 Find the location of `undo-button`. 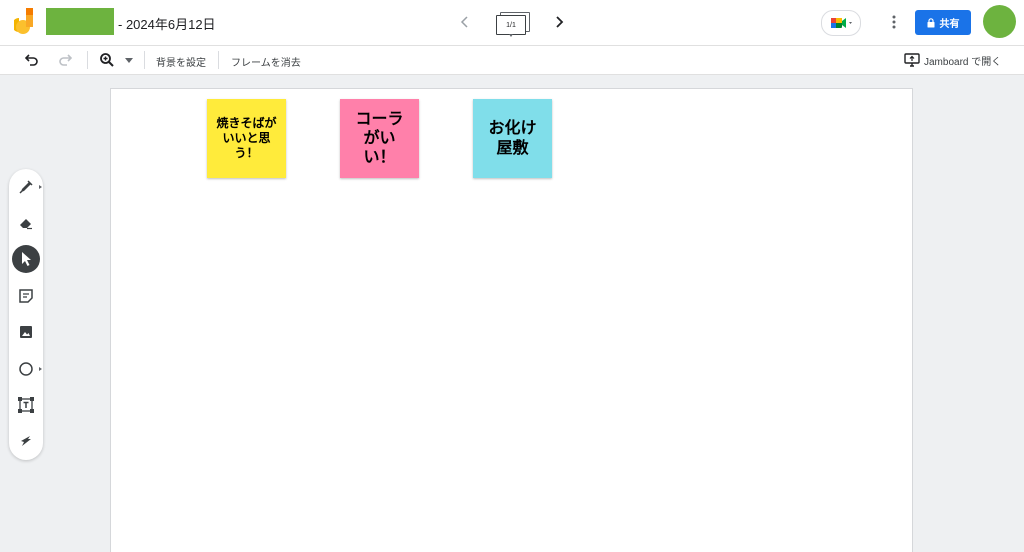

undo-button is located at coordinates (32, 60).